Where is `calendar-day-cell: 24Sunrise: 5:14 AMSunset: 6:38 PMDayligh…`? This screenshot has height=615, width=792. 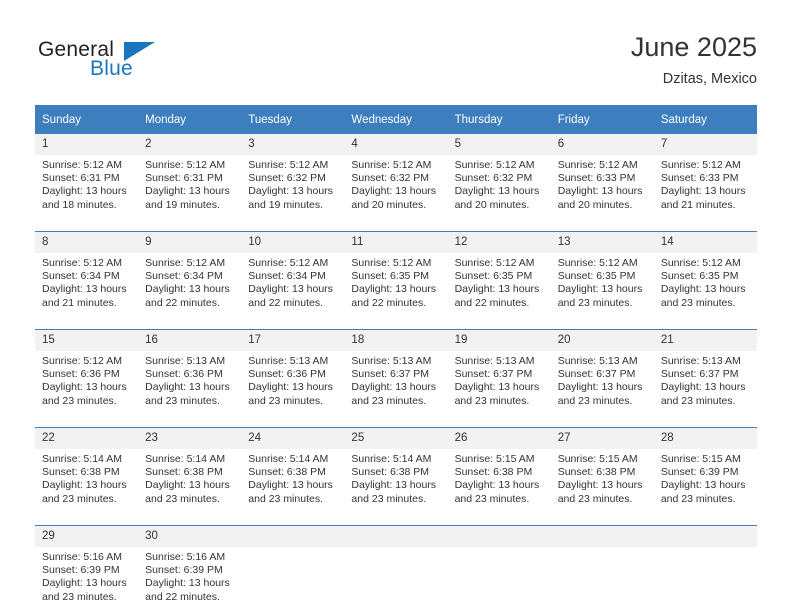
calendar-day-cell: 24Sunrise: 5:14 AMSunset: 6:38 PMDayligh… is located at coordinates (292, 473).